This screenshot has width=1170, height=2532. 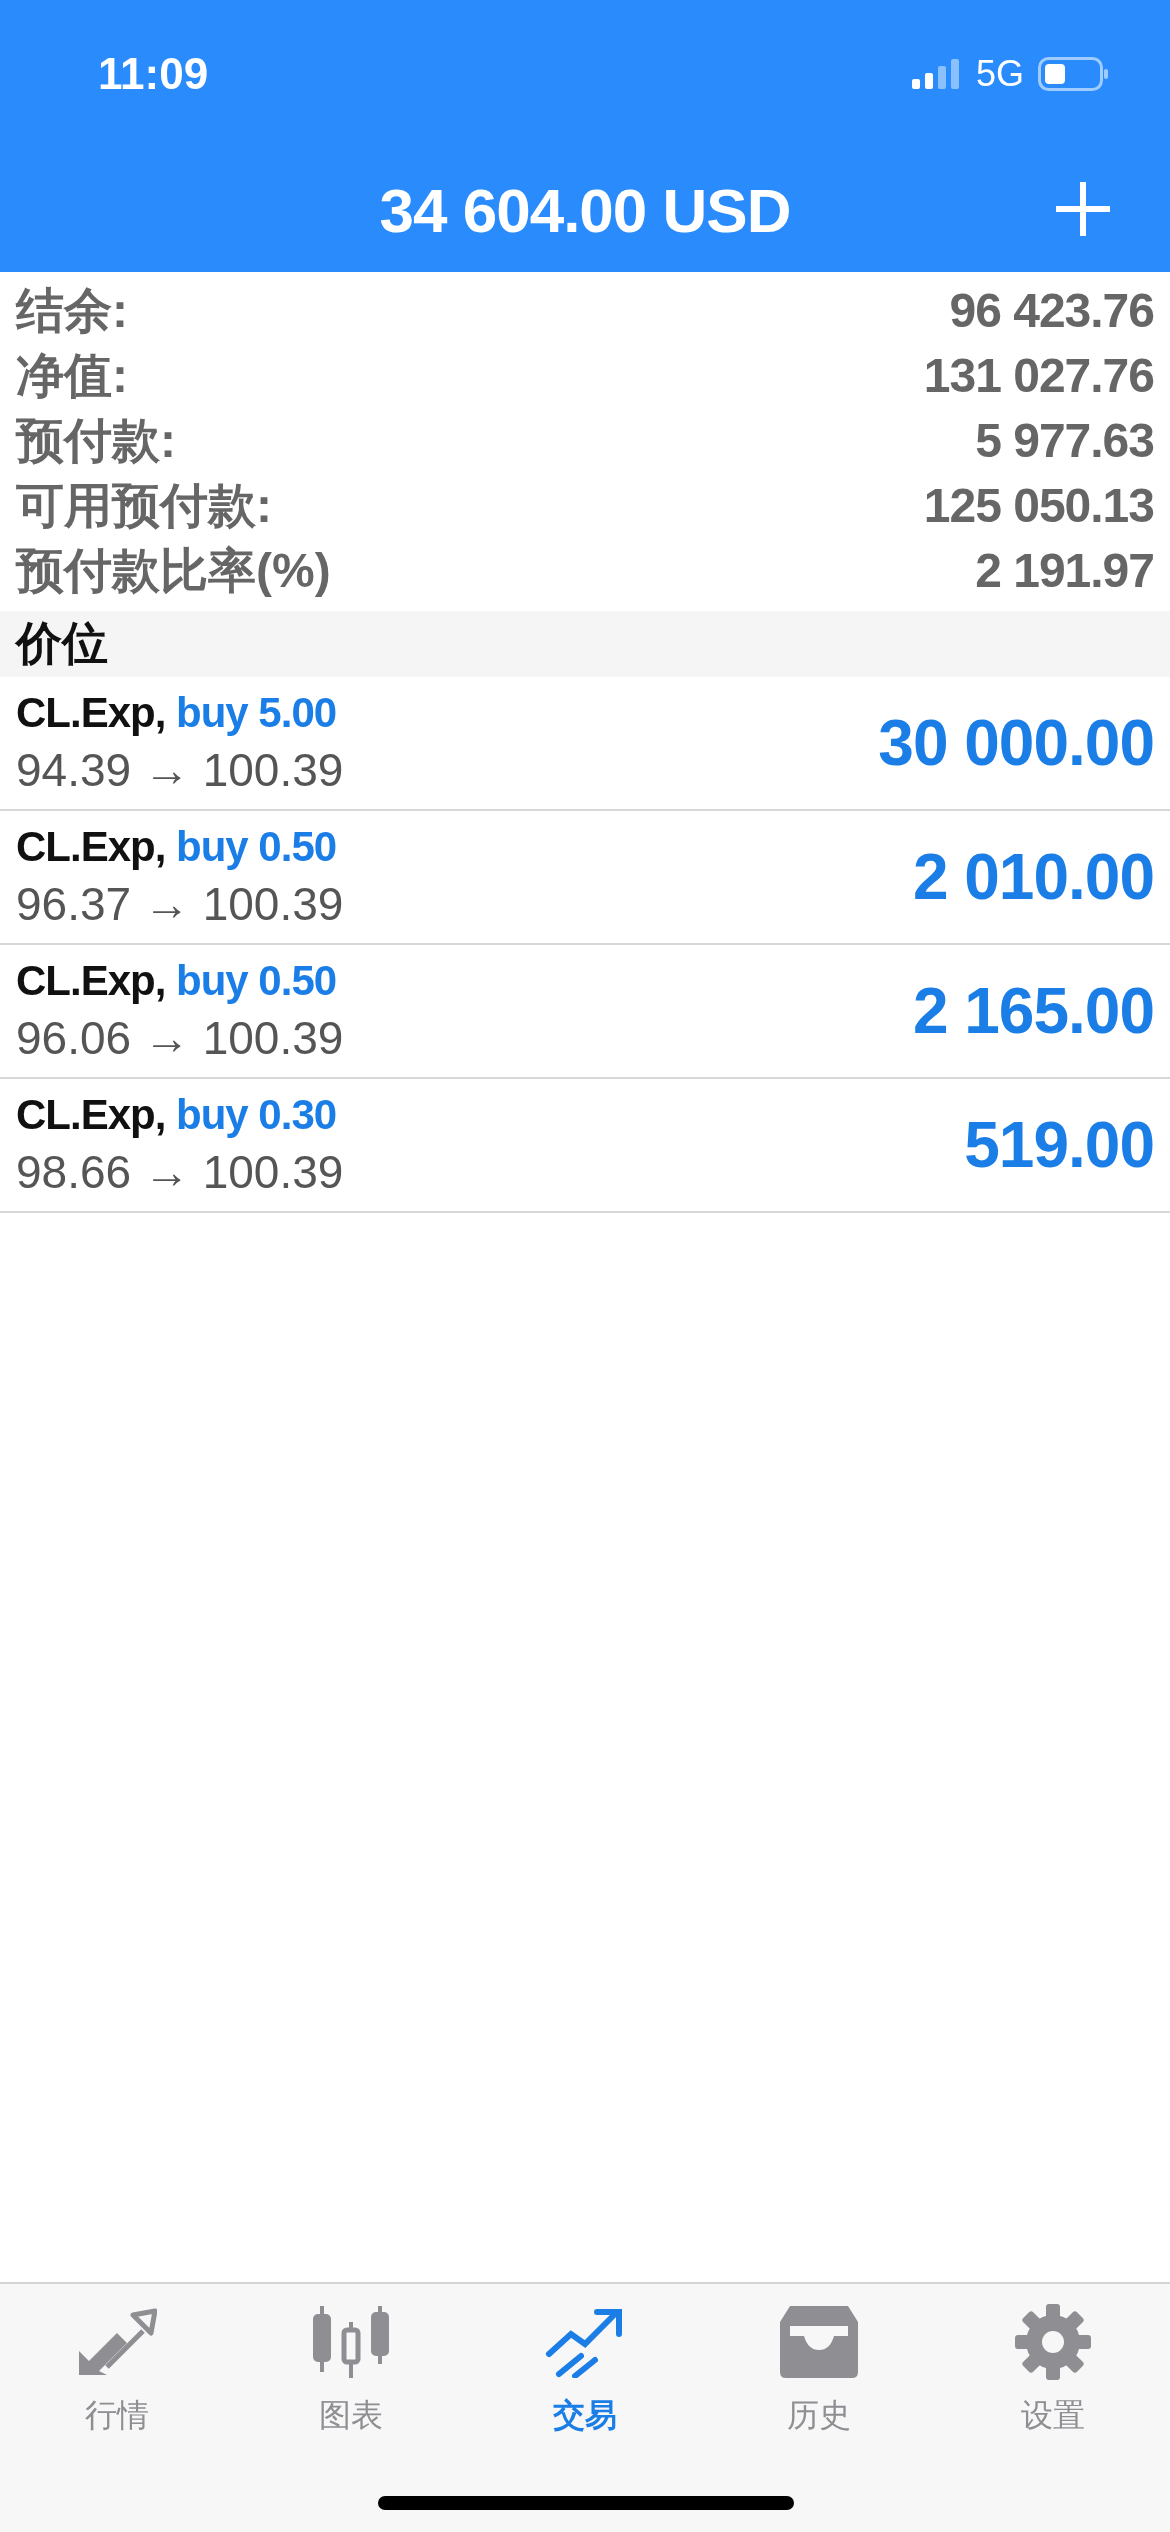 What do you see at coordinates (1038, 505) in the screenshot?
I see `summary-value: 125 050.13` at bounding box center [1038, 505].